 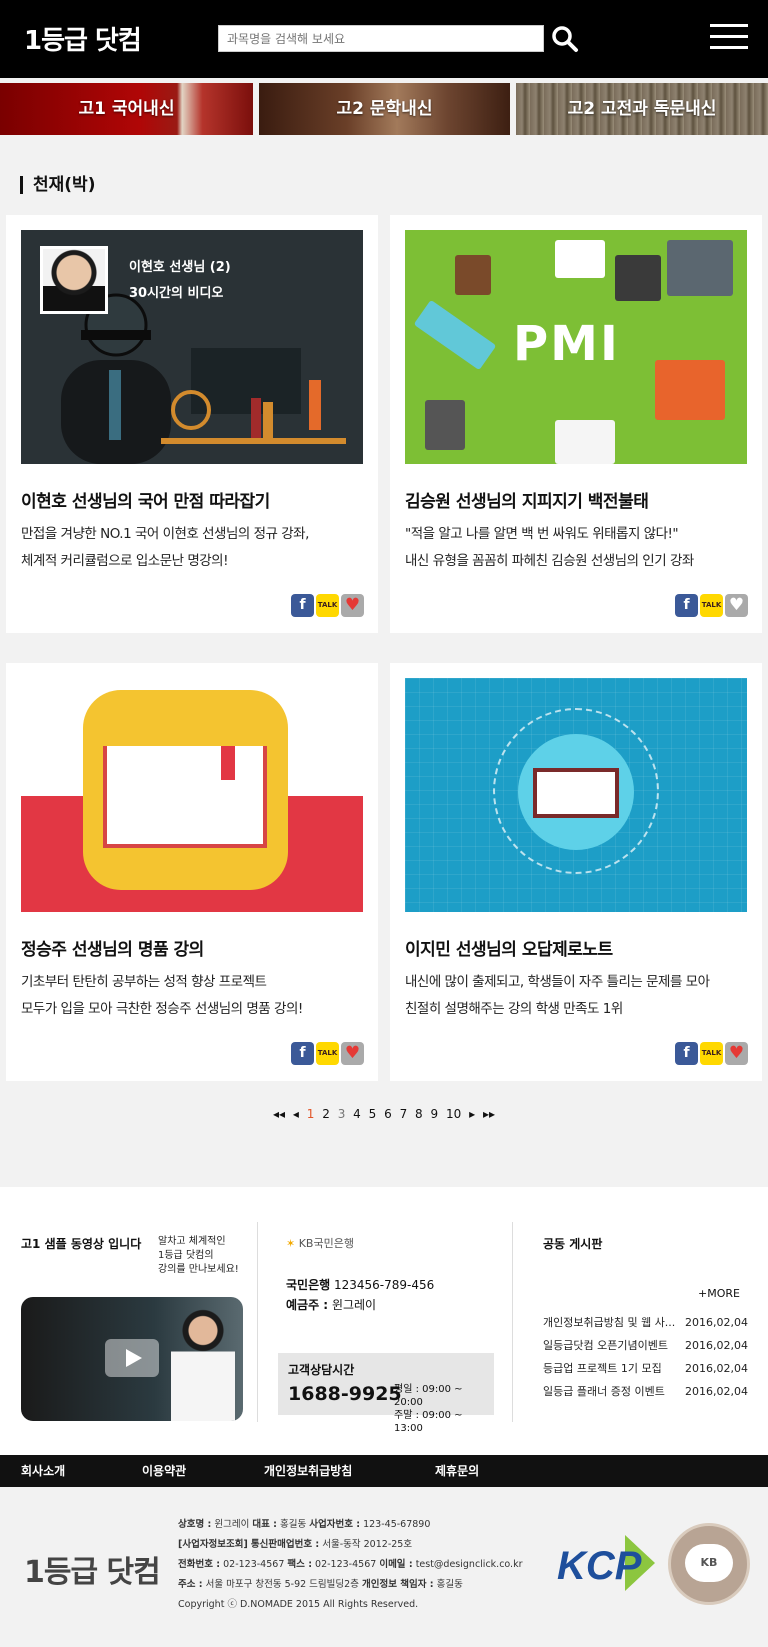 What do you see at coordinates (605, 1345) in the screenshot?
I see `notice-title: 일등급닷컴 오픈기념이벤트` at bounding box center [605, 1345].